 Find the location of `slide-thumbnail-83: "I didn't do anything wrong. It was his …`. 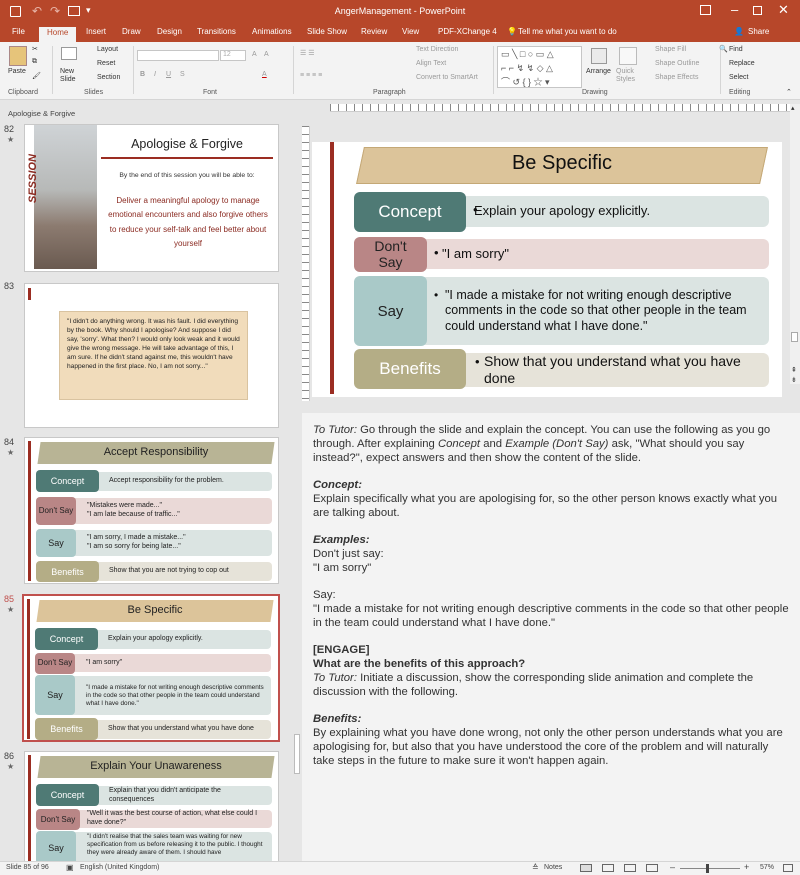

slide-thumbnail-83: "I didn't do anything wrong. It was his … is located at coordinates (151, 355).